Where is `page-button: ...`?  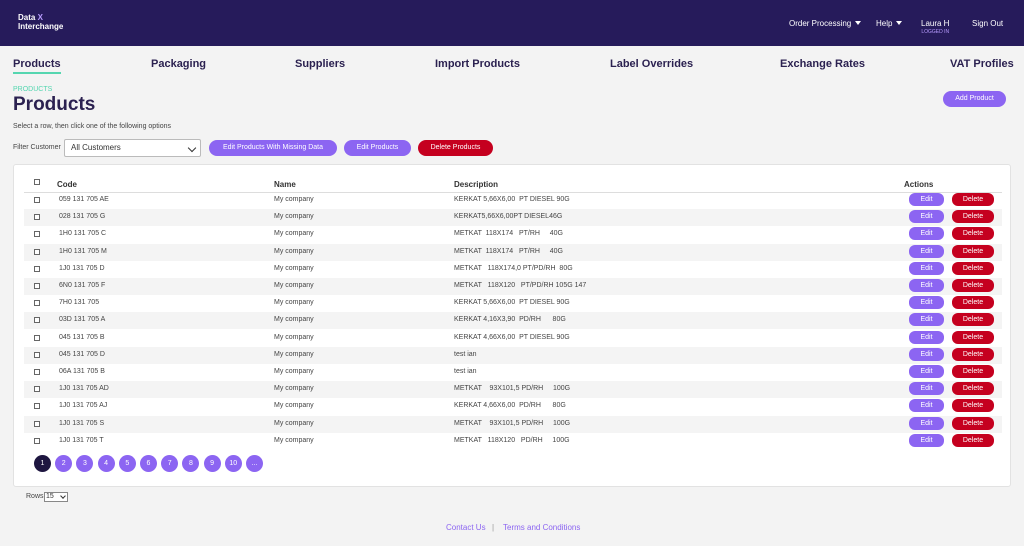
page-button: ... is located at coordinates (254, 463).